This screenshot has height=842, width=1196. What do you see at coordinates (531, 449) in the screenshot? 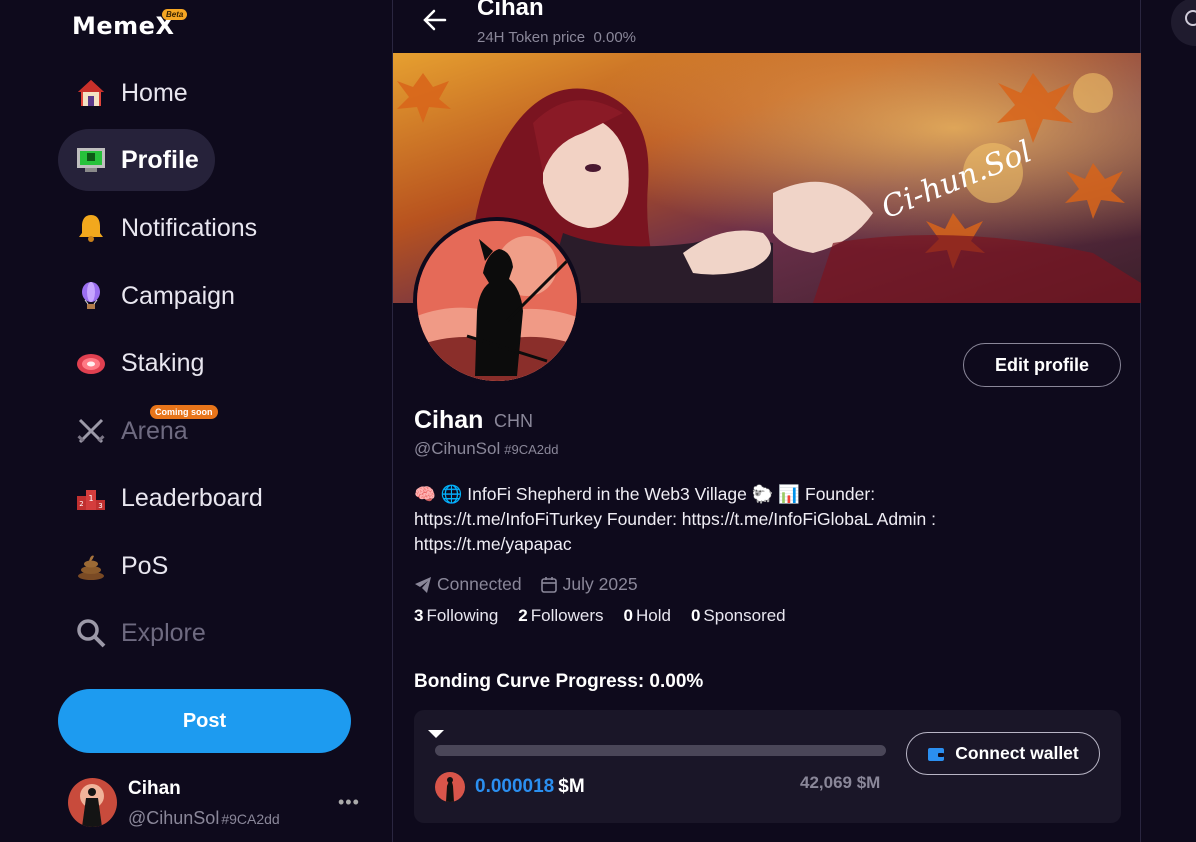
I see `profile-hash: #9CA2dd` at bounding box center [531, 449].